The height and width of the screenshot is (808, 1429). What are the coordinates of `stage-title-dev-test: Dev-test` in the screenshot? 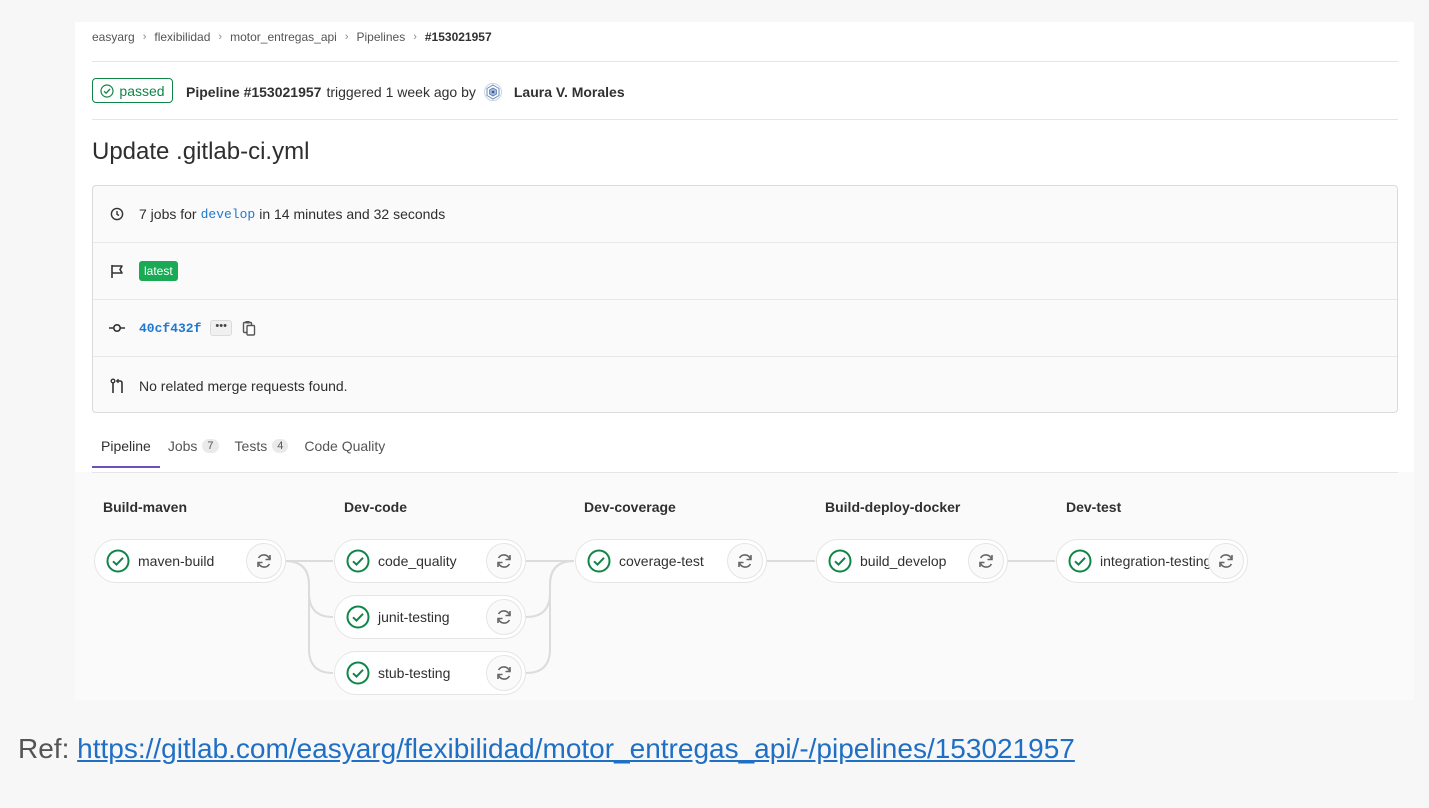 It's located at (1094, 507).